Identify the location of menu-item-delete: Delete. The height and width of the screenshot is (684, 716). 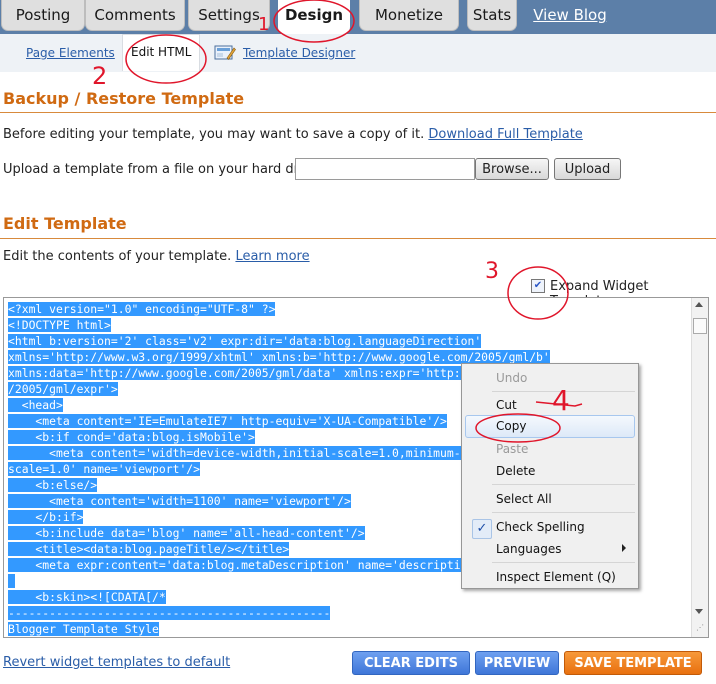
(515, 471).